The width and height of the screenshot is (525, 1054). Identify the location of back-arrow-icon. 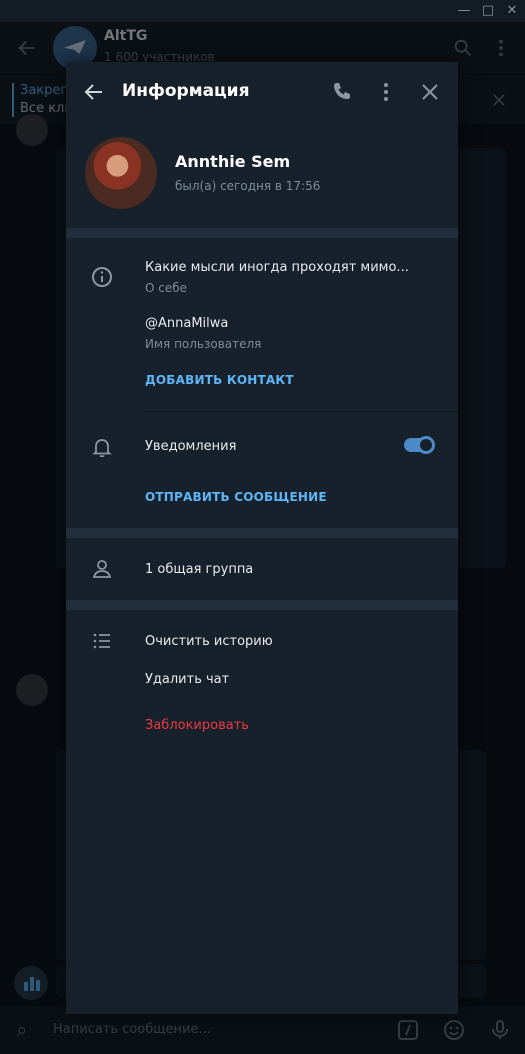
(94, 92).